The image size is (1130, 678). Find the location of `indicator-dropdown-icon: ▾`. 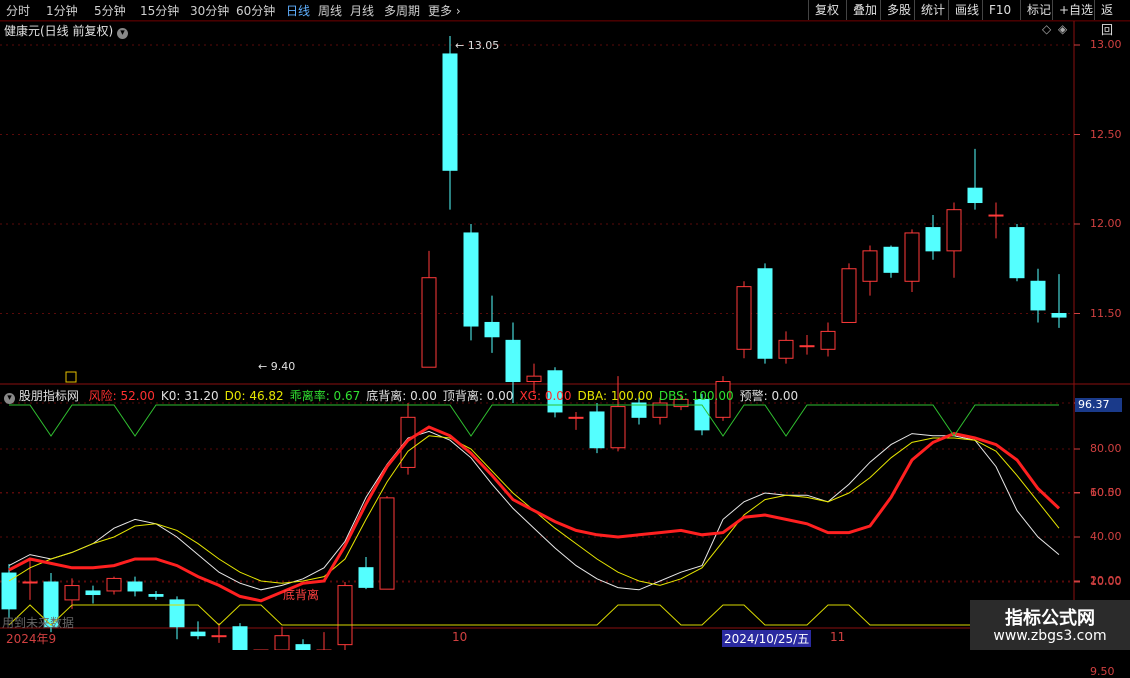

indicator-dropdown-icon: ▾ is located at coordinates (9, 398).